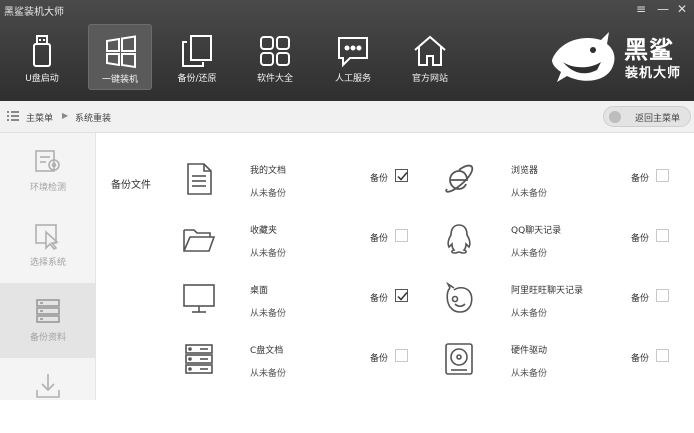 This screenshot has width=694, height=433. What do you see at coordinates (39, 117) in the screenshot?
I see `breadcrumb-home: 主菜单` at bounding box center [39, 117].